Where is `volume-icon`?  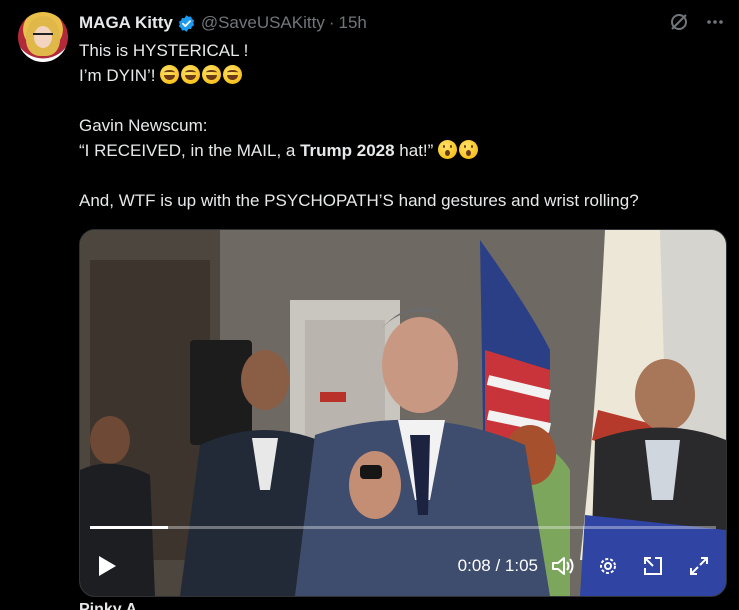
volume-icon is located at coordinates (563, 566).